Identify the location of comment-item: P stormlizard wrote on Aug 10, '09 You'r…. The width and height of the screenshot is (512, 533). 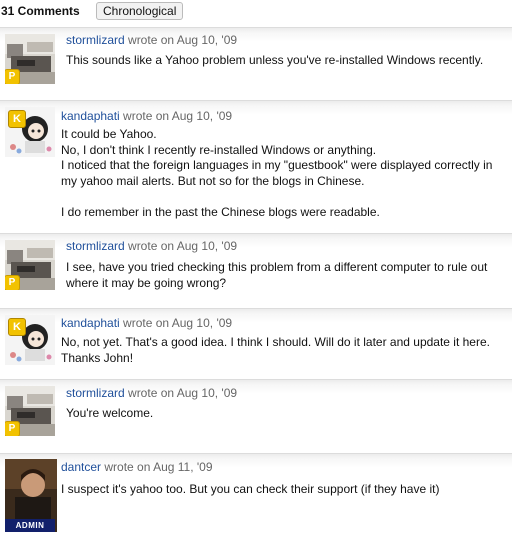
(256, 416).